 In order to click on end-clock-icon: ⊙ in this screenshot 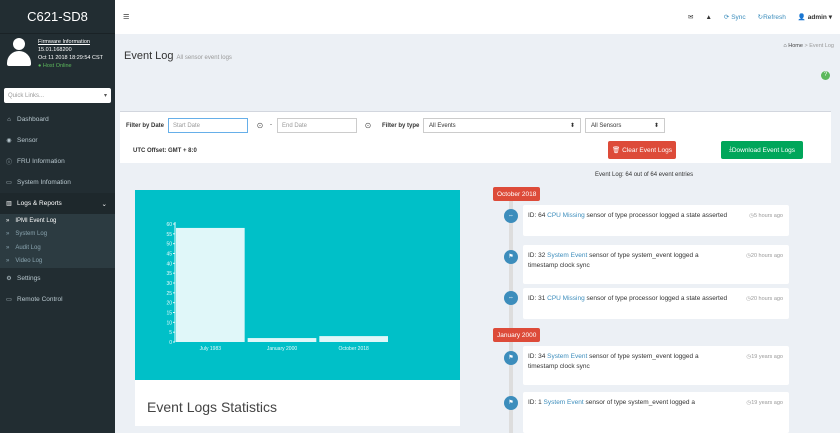, I will do `click(368, 125)`.